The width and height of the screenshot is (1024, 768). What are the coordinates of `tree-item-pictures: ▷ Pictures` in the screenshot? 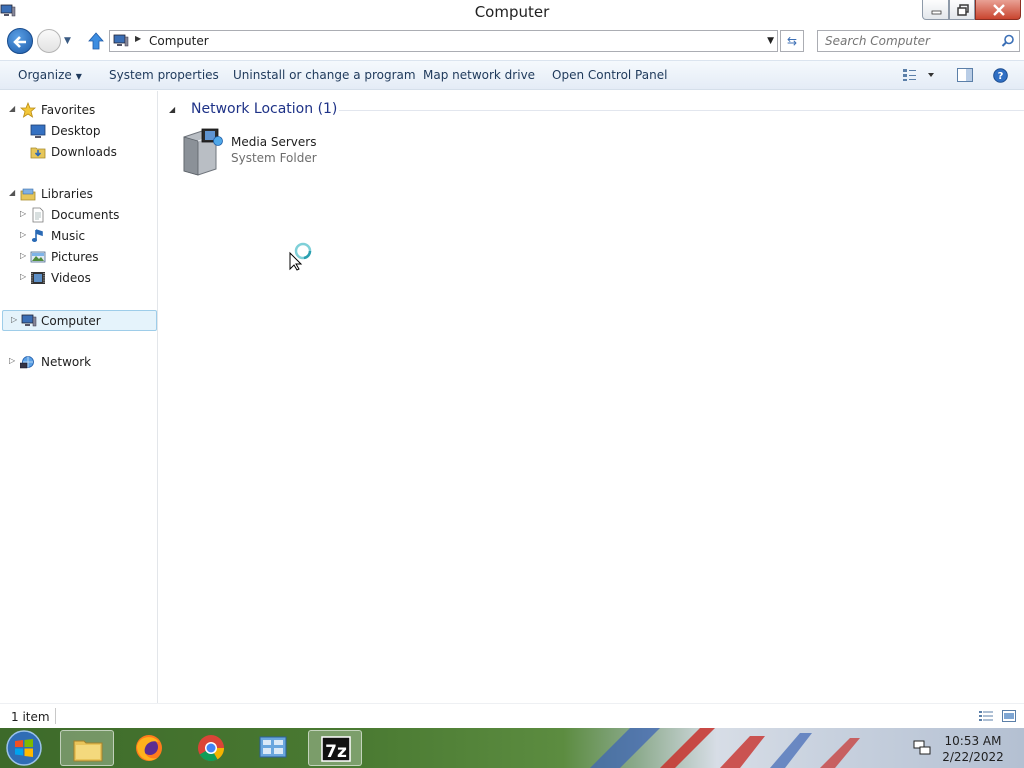 It's located at (79, 257).